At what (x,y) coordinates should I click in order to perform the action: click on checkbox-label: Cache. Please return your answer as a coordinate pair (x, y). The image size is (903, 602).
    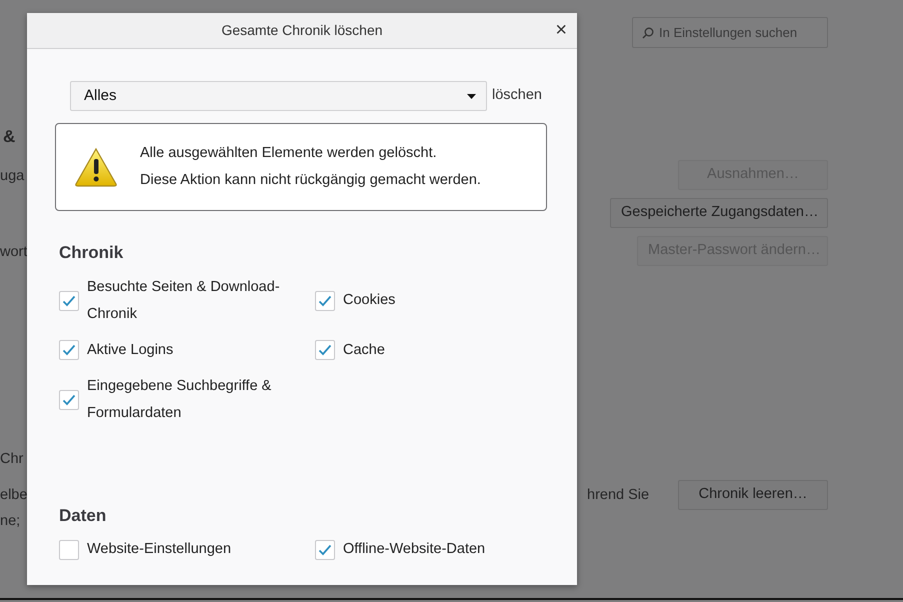
    Looking at the image, I should click on (364, 350).